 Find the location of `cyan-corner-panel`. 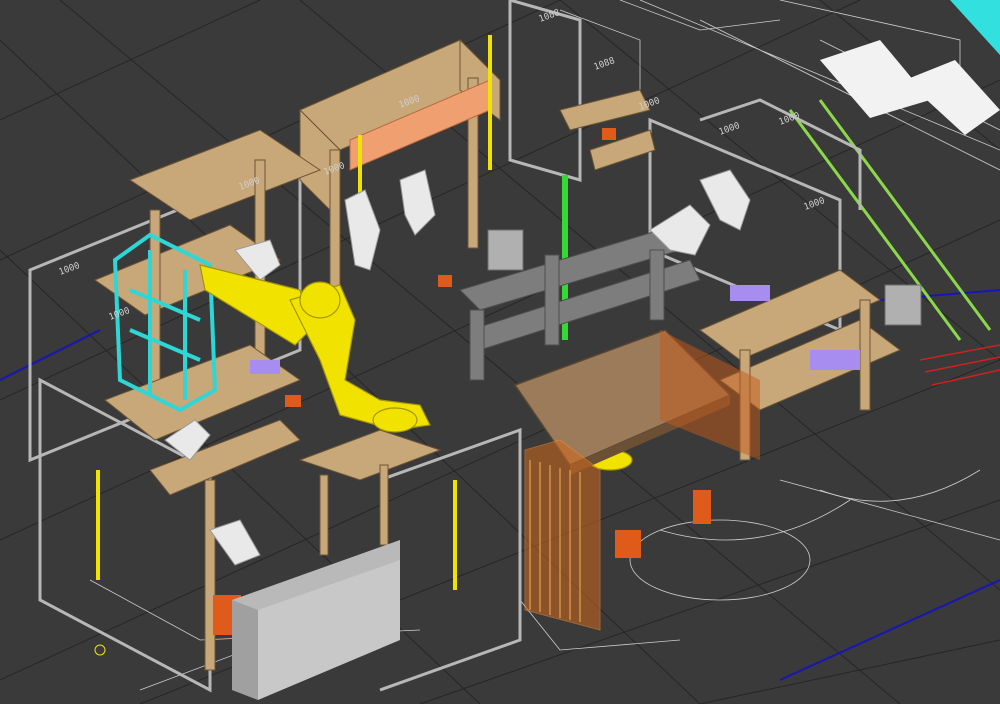

cyan-corner-panel is located at coordinates (975, 27).